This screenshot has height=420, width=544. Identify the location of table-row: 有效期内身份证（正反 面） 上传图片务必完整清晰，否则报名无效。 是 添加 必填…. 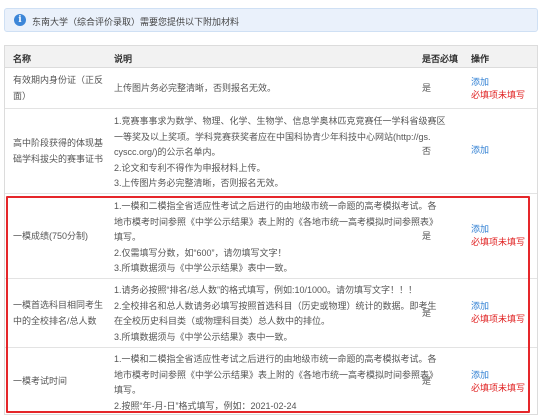
(271, 89).